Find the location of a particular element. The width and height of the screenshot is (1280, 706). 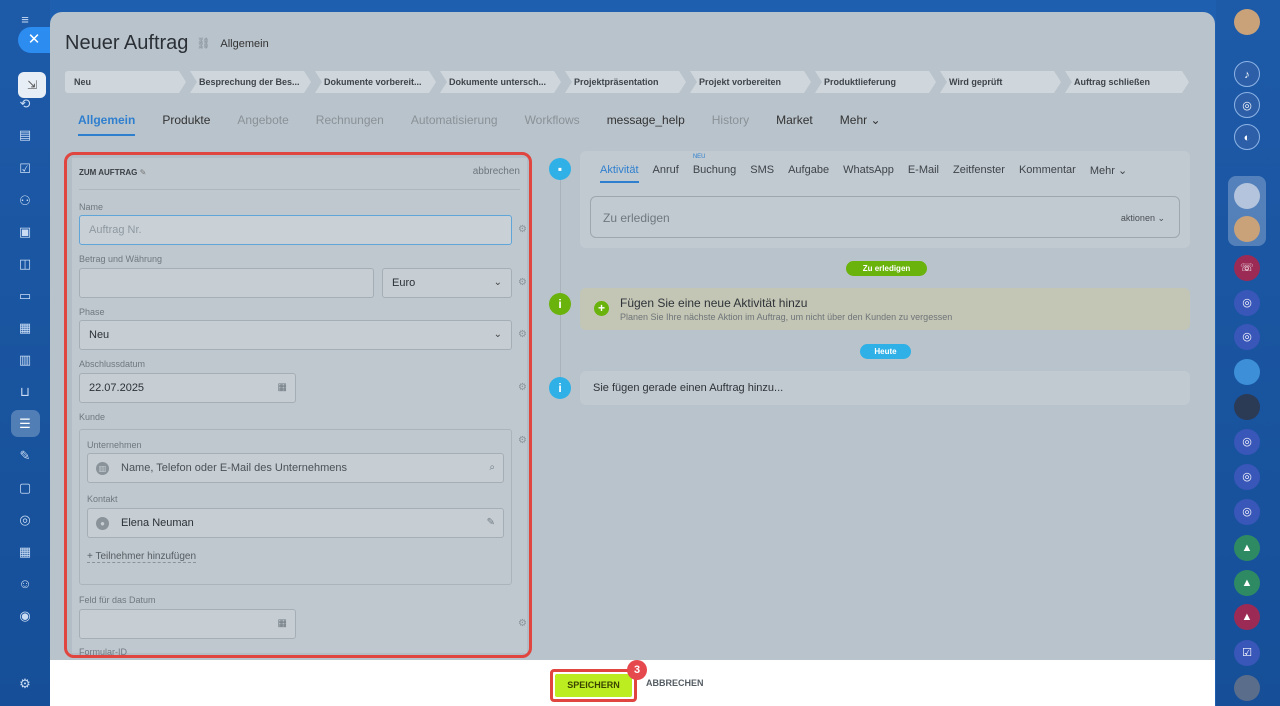

activity-tab-zeitfenster: Zeitfenster is located at coordinates (979, 173).